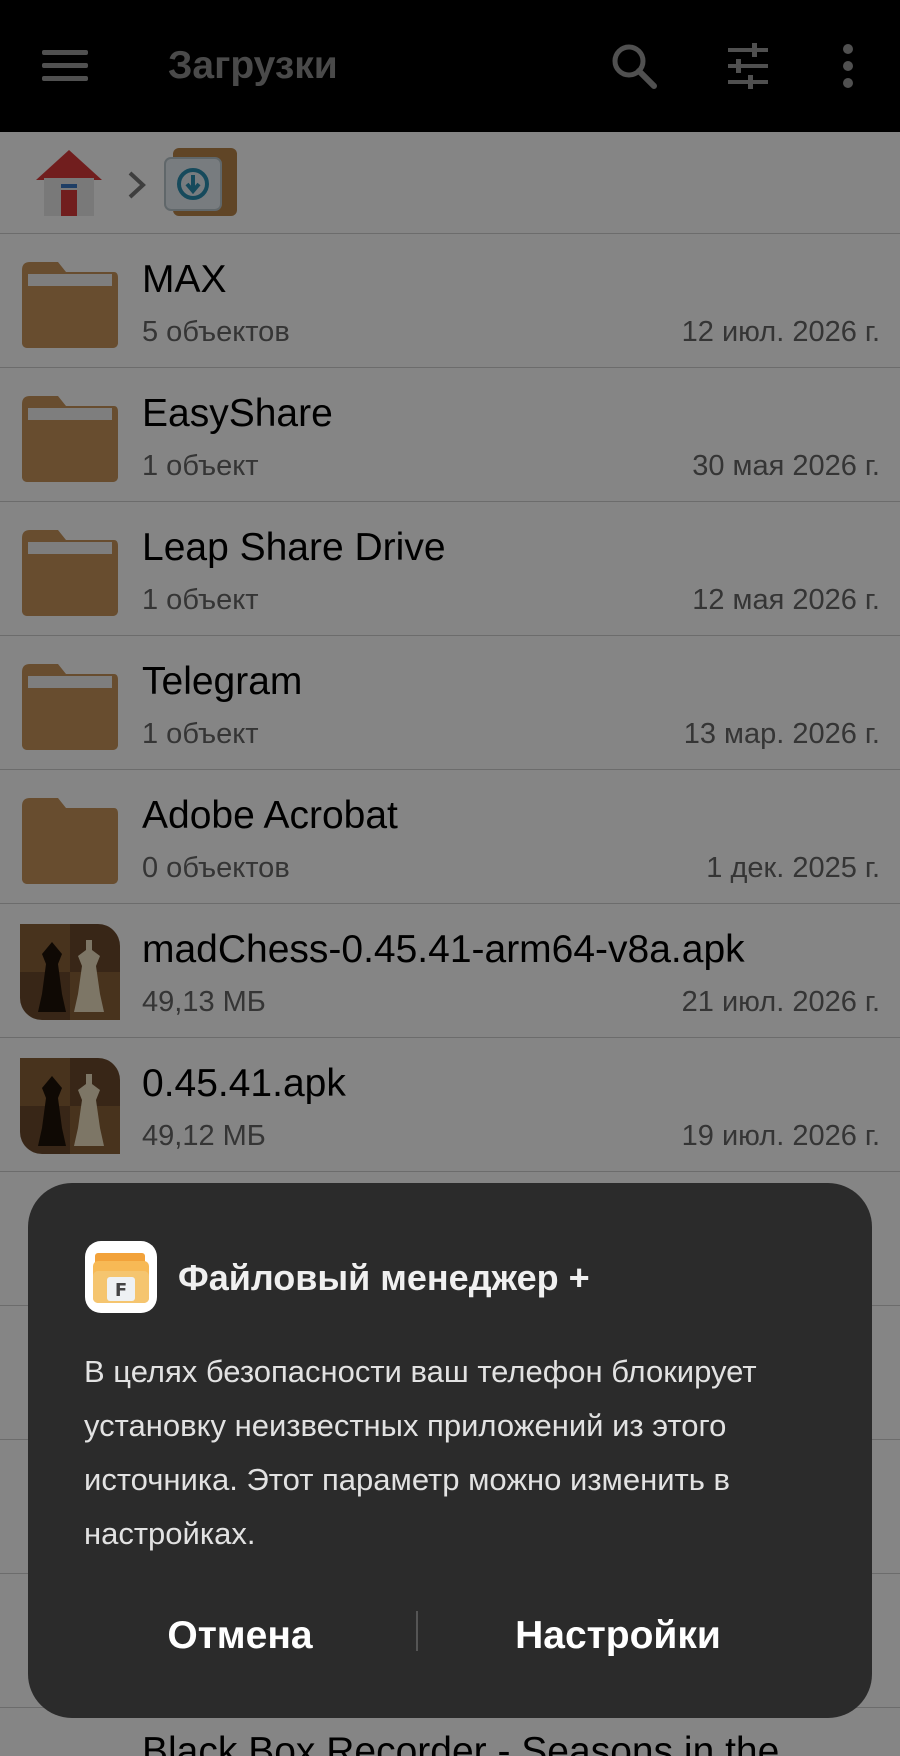  What do you see at coordinates (618, 1636) in the screenshot?
I see `settings-button: Настройки` at bounding box center [618, 1636].